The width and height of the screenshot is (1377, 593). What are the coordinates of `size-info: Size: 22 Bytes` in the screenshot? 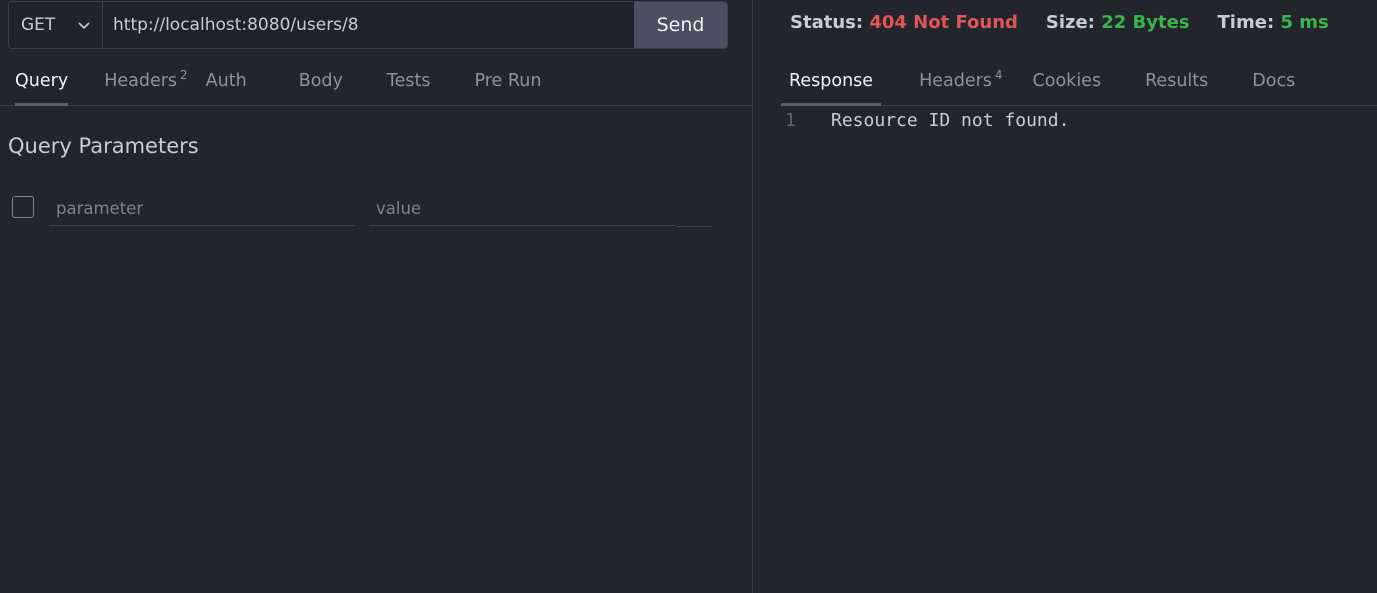 It's located at (1118, 22).